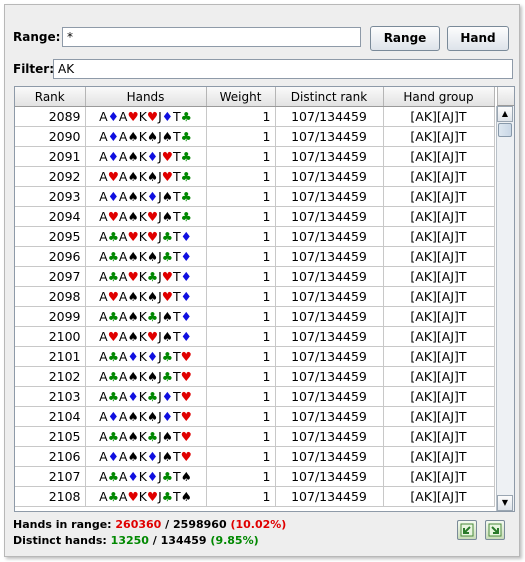  I want to click on table-row: 2091 A♦A♠K♦J♥T♣ 1 107/134459 [AK][AJ]T, so click(255, 156).